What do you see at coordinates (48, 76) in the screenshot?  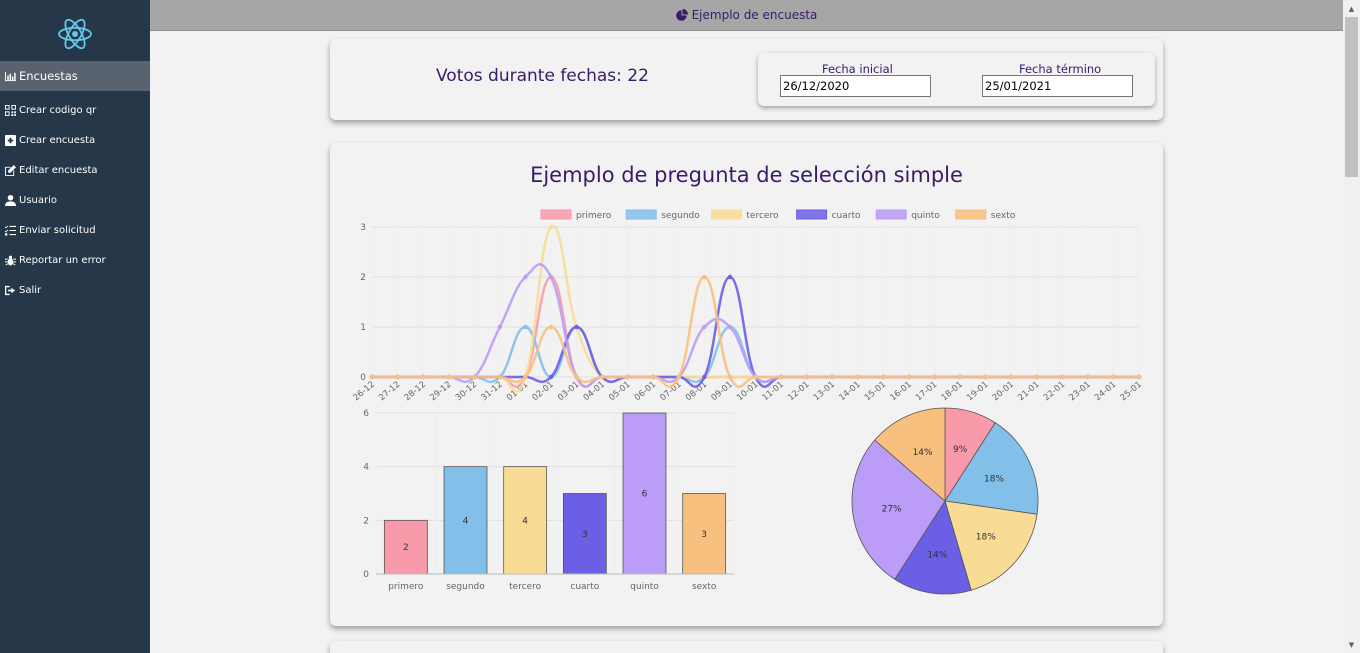 I see `sidebar-item-label: Encuestas` at bounding box center [48, 76].